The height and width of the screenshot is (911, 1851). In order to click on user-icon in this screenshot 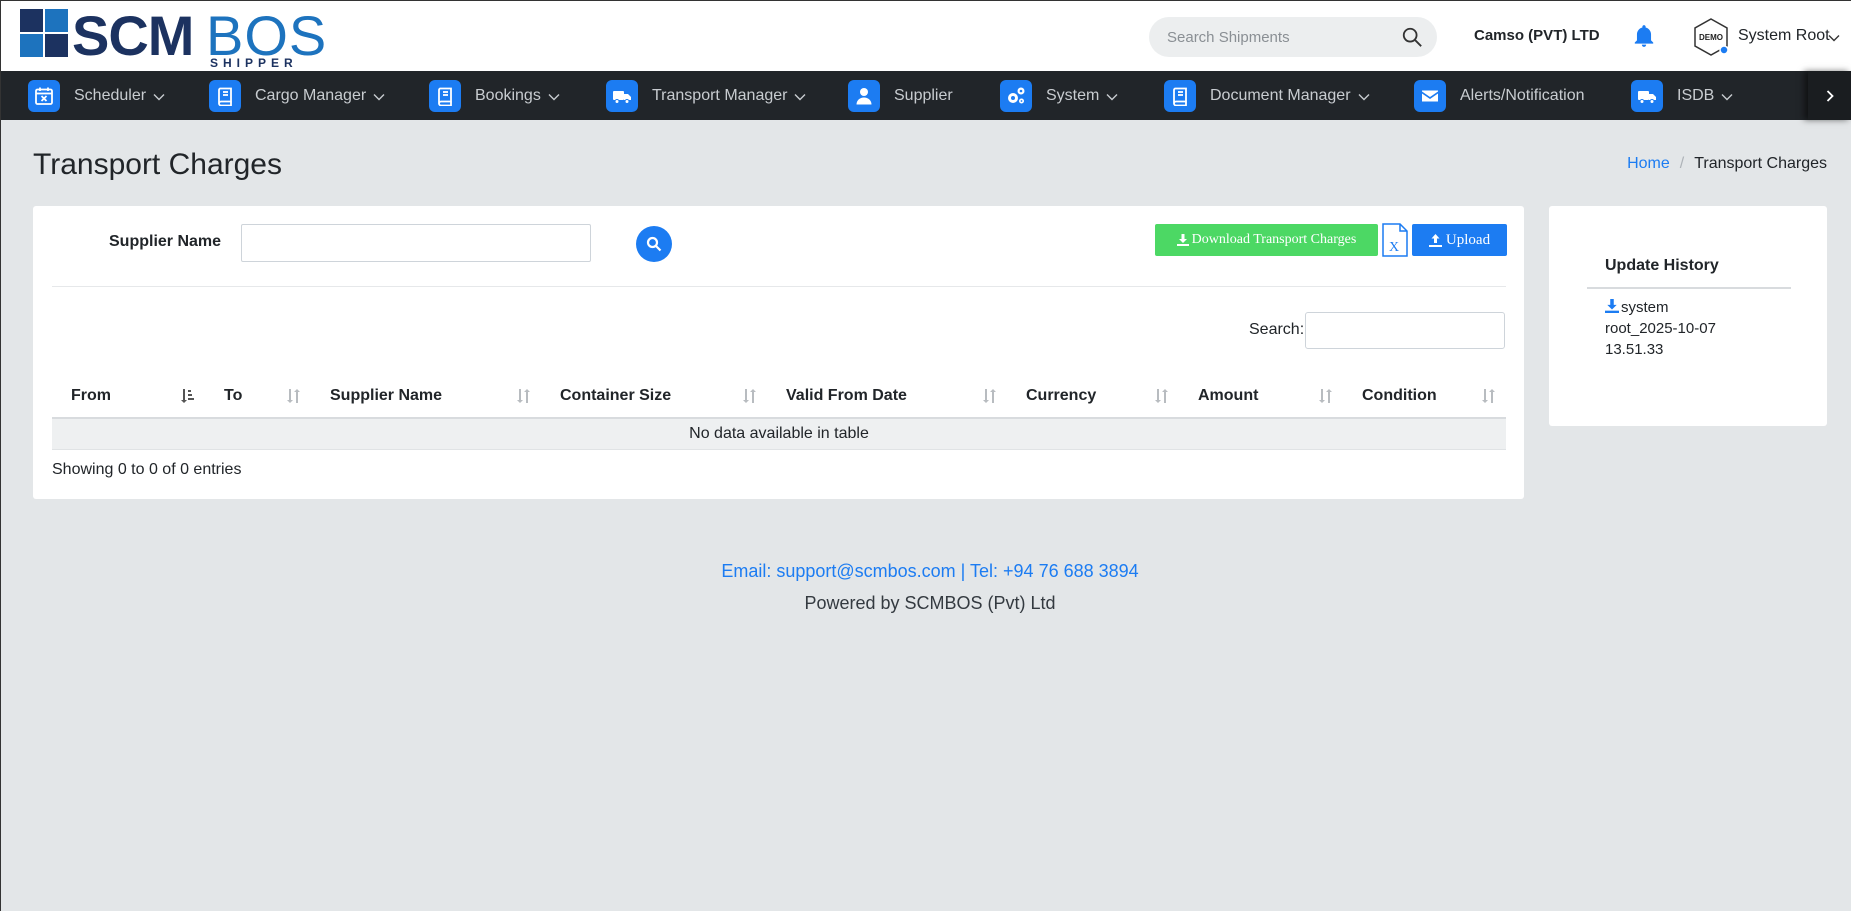, I will do `click(864, 95)`.